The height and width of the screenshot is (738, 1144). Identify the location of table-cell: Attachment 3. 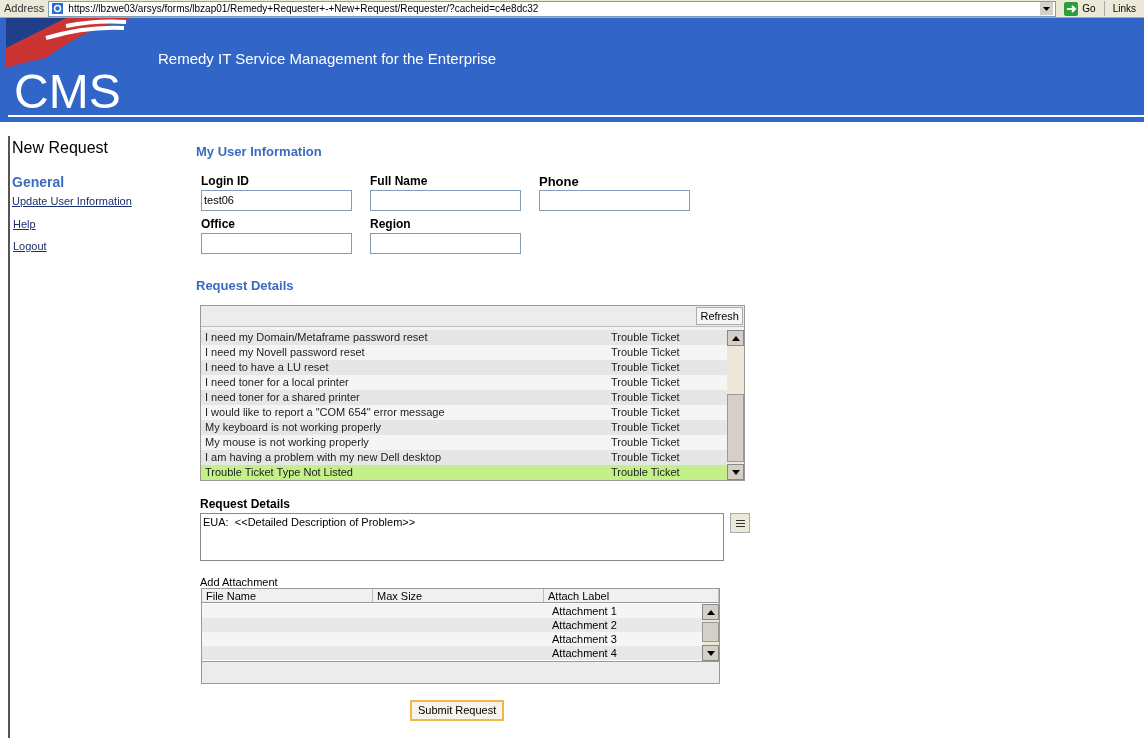
(584, 639).